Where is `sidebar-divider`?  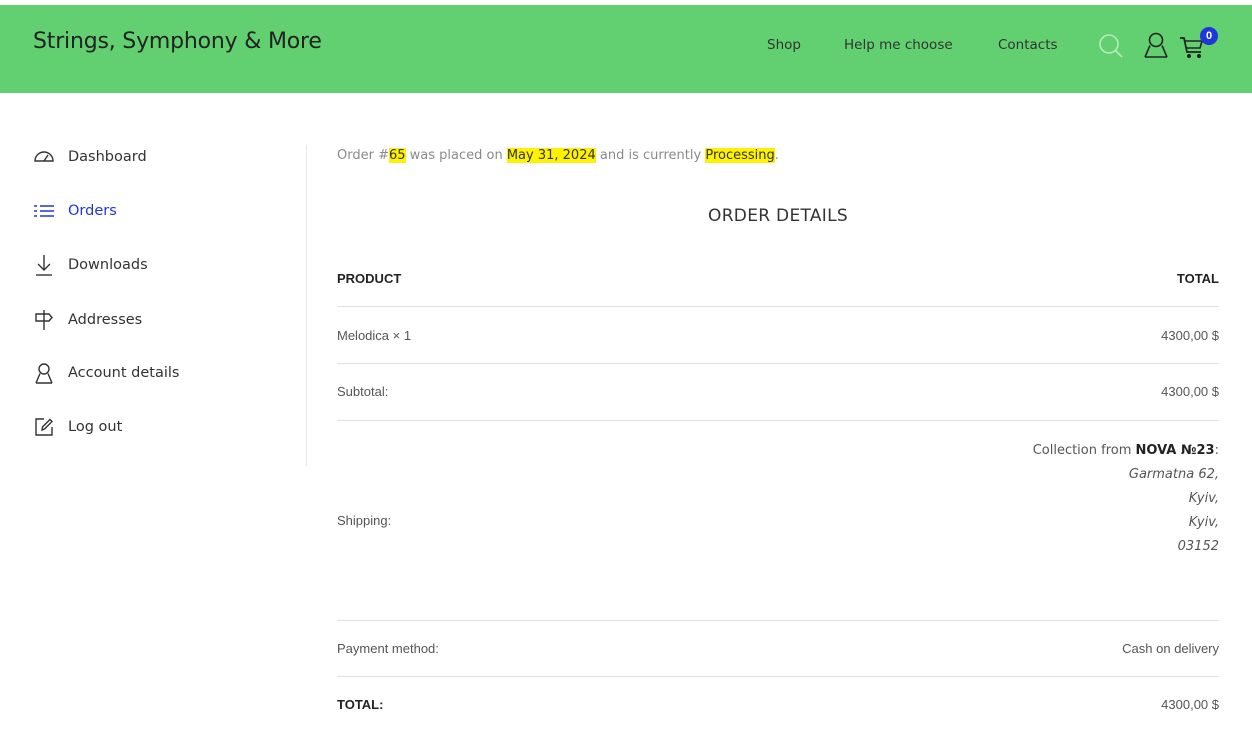
sidebar-divider is located at coordinates (306, 305).